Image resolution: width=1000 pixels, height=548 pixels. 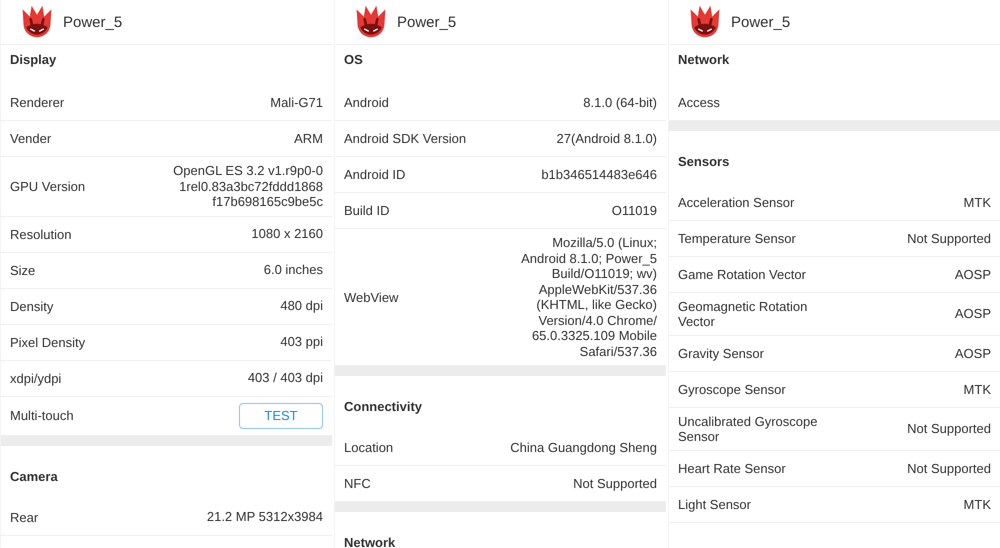 What do you see at coordinates (48, 342) in the screenshot?
I see `row-label: Pixel Density` at bounding box center [48, 342].